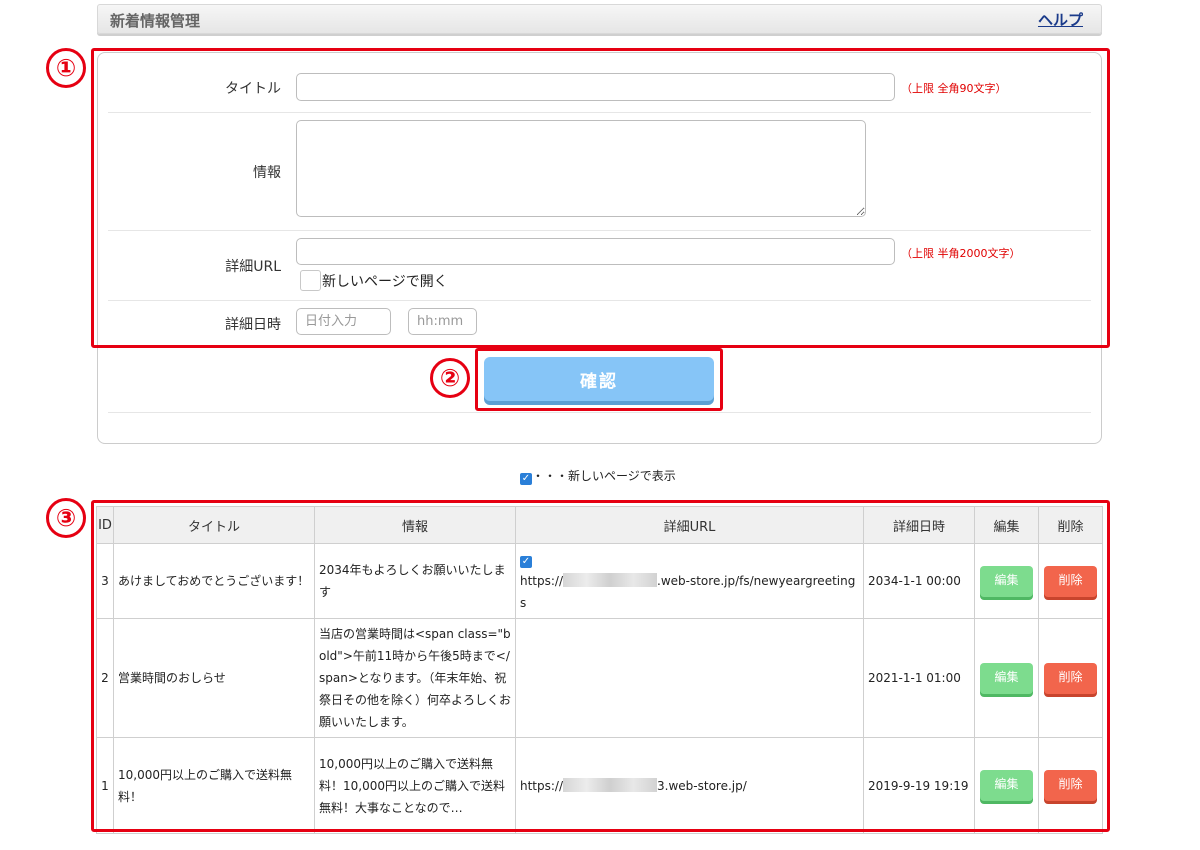 The height and width of the screenshot is (850, 1200). Describe the element at coordinates (599, 19) in the screenshot. I see `page-header: 新着情報管理 ヘルプ` at that location.